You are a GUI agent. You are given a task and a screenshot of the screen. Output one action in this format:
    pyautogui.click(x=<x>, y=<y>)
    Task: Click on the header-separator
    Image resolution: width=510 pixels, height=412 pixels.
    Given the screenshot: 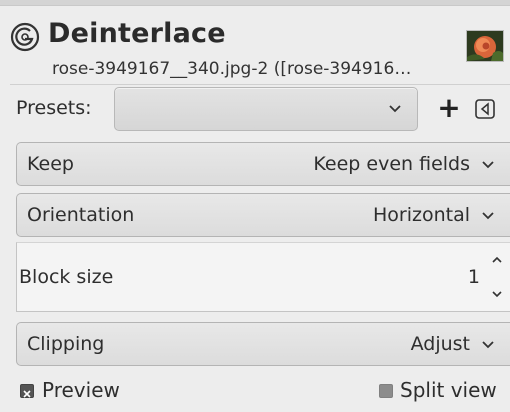 What is the action you would take?
    pyautogui.click(x=260, y=84)
    